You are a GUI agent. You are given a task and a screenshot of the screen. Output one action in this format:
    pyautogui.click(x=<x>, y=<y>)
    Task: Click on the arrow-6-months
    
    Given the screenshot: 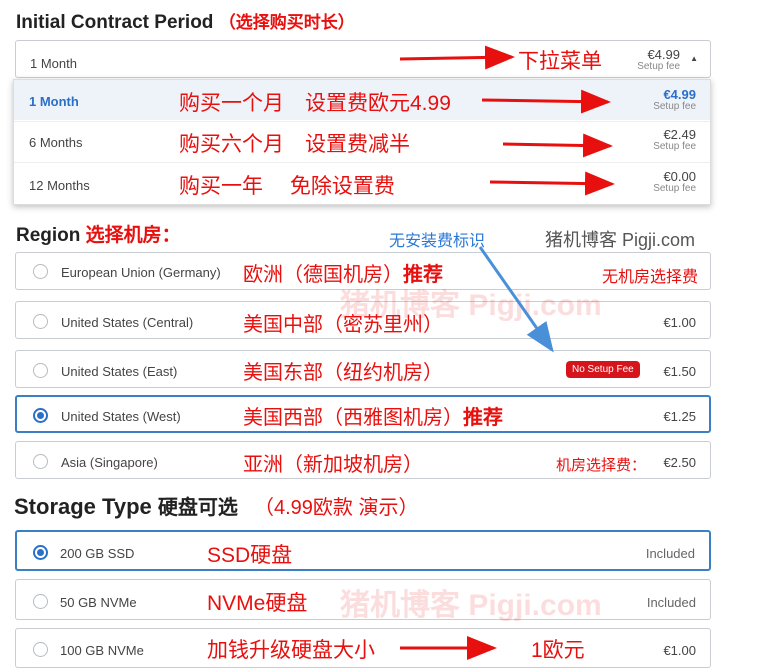 What is the action you would take?
    pyautogui.click(x=557, y=145)
    